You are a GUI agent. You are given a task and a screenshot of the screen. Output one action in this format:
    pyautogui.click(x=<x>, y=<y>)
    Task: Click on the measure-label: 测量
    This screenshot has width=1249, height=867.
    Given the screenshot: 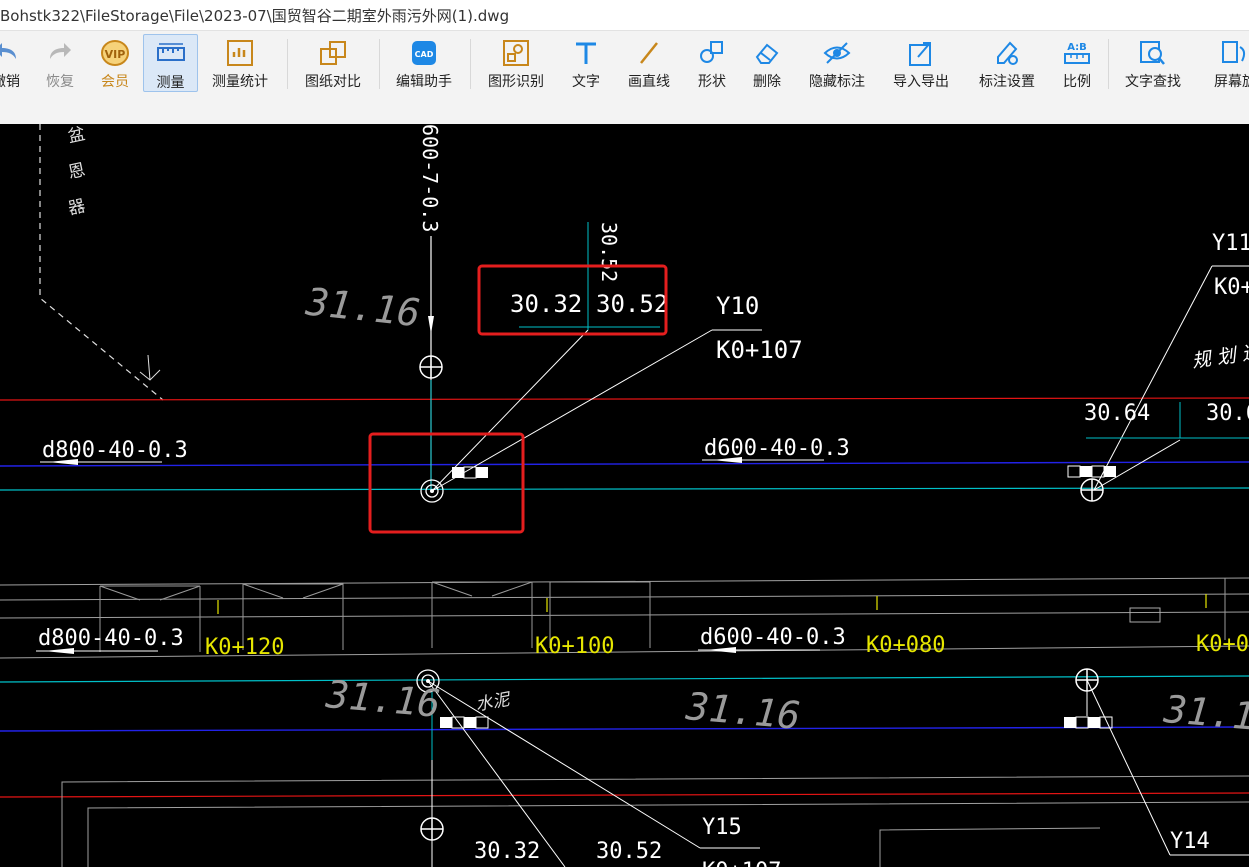 What is the action you would take?
    pyautogui.click(x=170, y=83)
    